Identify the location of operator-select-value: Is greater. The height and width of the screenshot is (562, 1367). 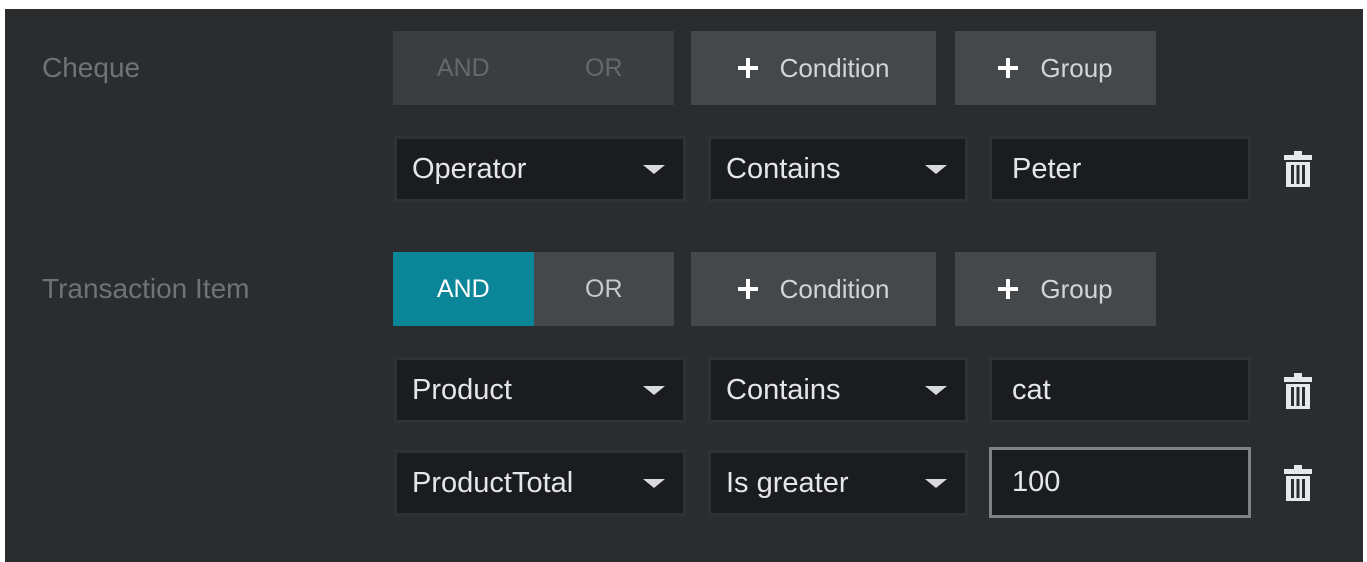
(787, 482).